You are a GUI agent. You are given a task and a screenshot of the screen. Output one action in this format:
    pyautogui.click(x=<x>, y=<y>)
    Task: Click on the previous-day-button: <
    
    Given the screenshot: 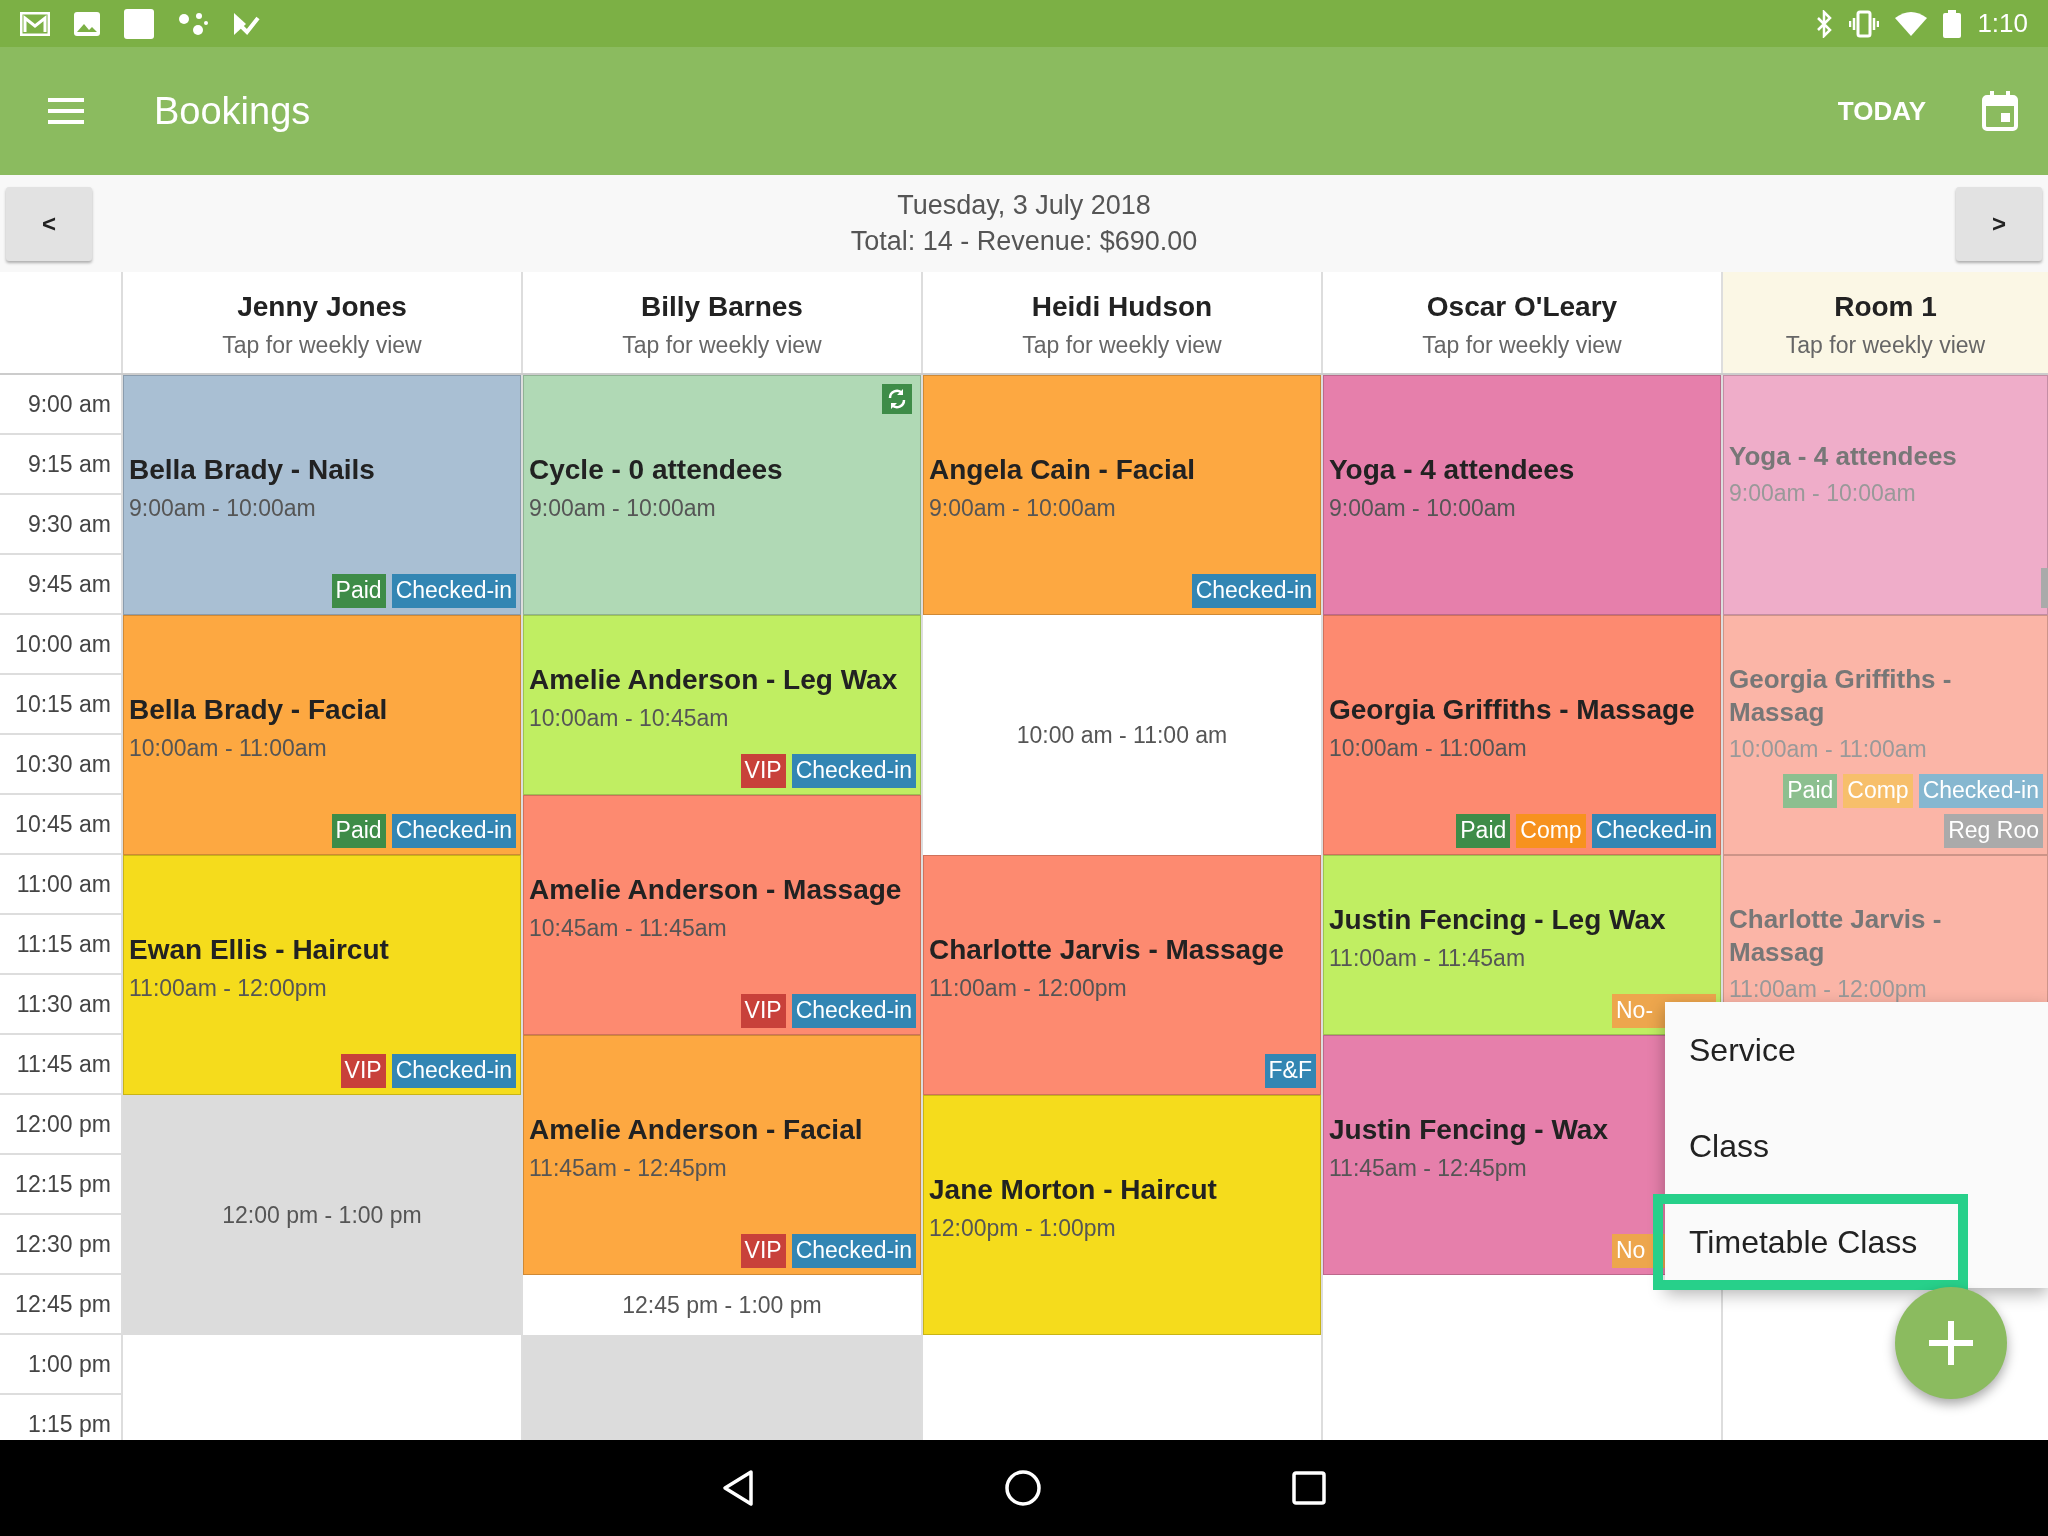 What is the action you would take?
    pyautogui.click(x=49, y=224)
    